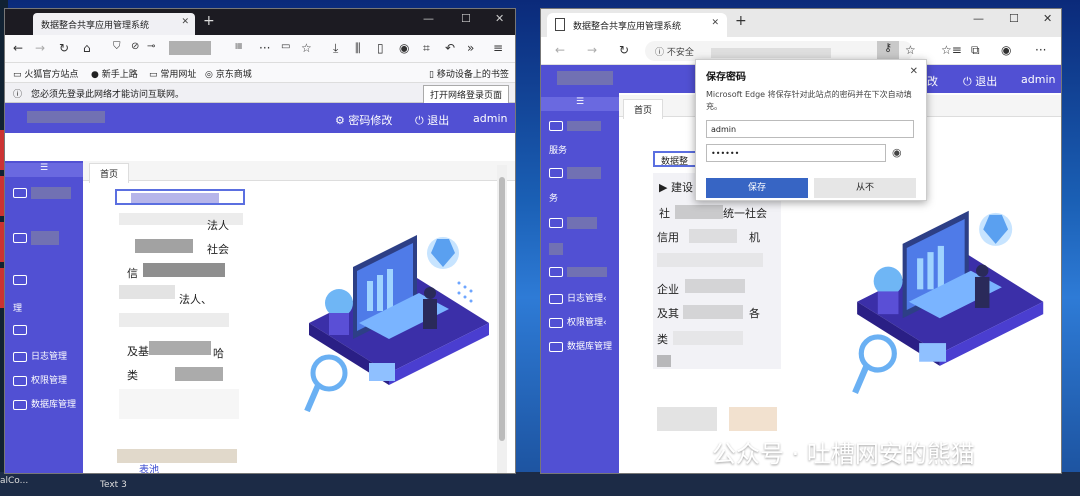 The height and width of the screenshot is (496, 1080). I want to click on never-button: 从不, so click(865, 188).